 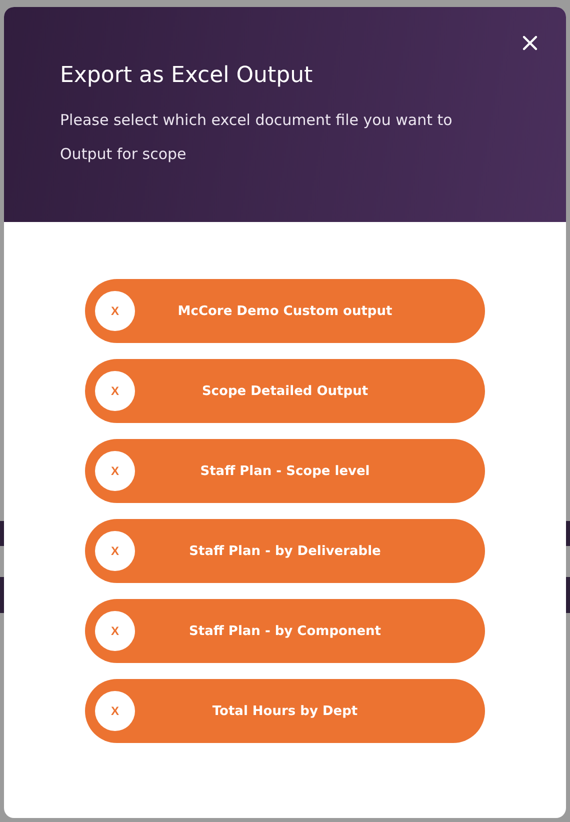 I want to click on export-option-button: X Staff Plan - by Component, so click(x=285, y=631).